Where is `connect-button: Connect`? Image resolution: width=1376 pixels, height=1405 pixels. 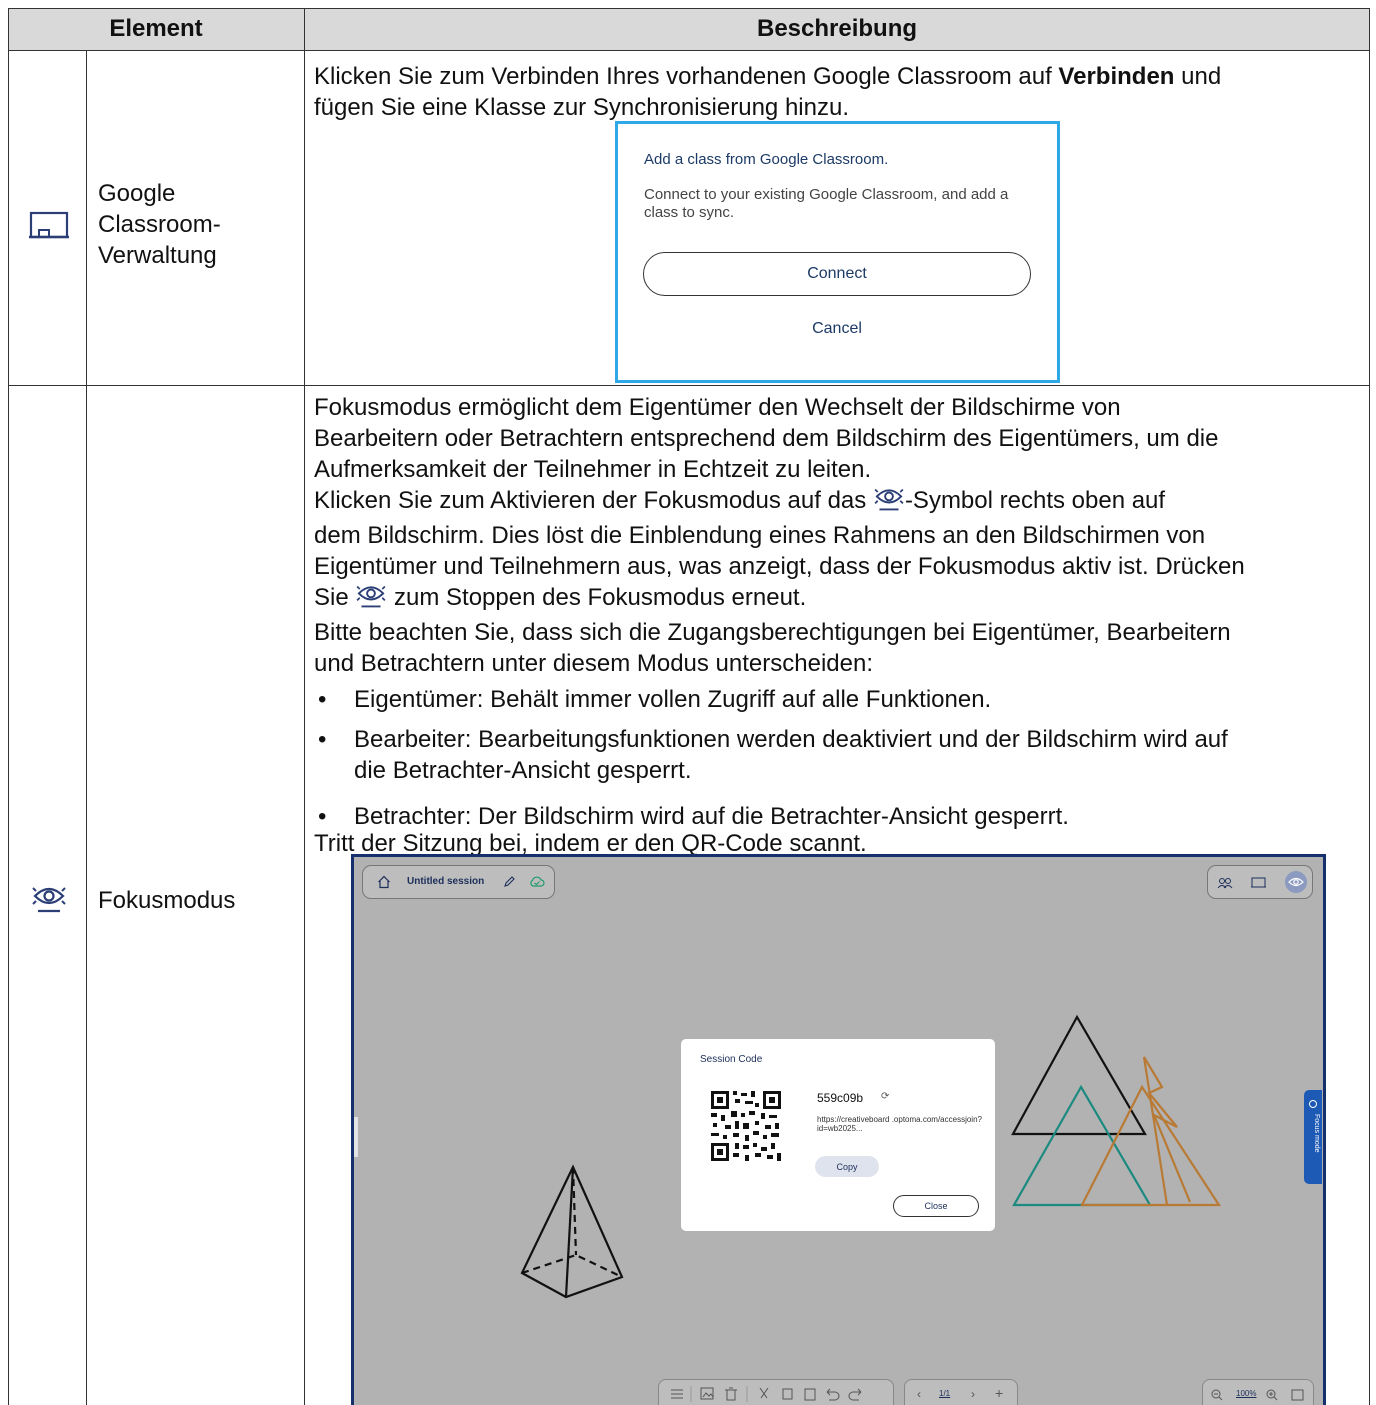 connect-button: Connect is located at coordinates (837, 274).